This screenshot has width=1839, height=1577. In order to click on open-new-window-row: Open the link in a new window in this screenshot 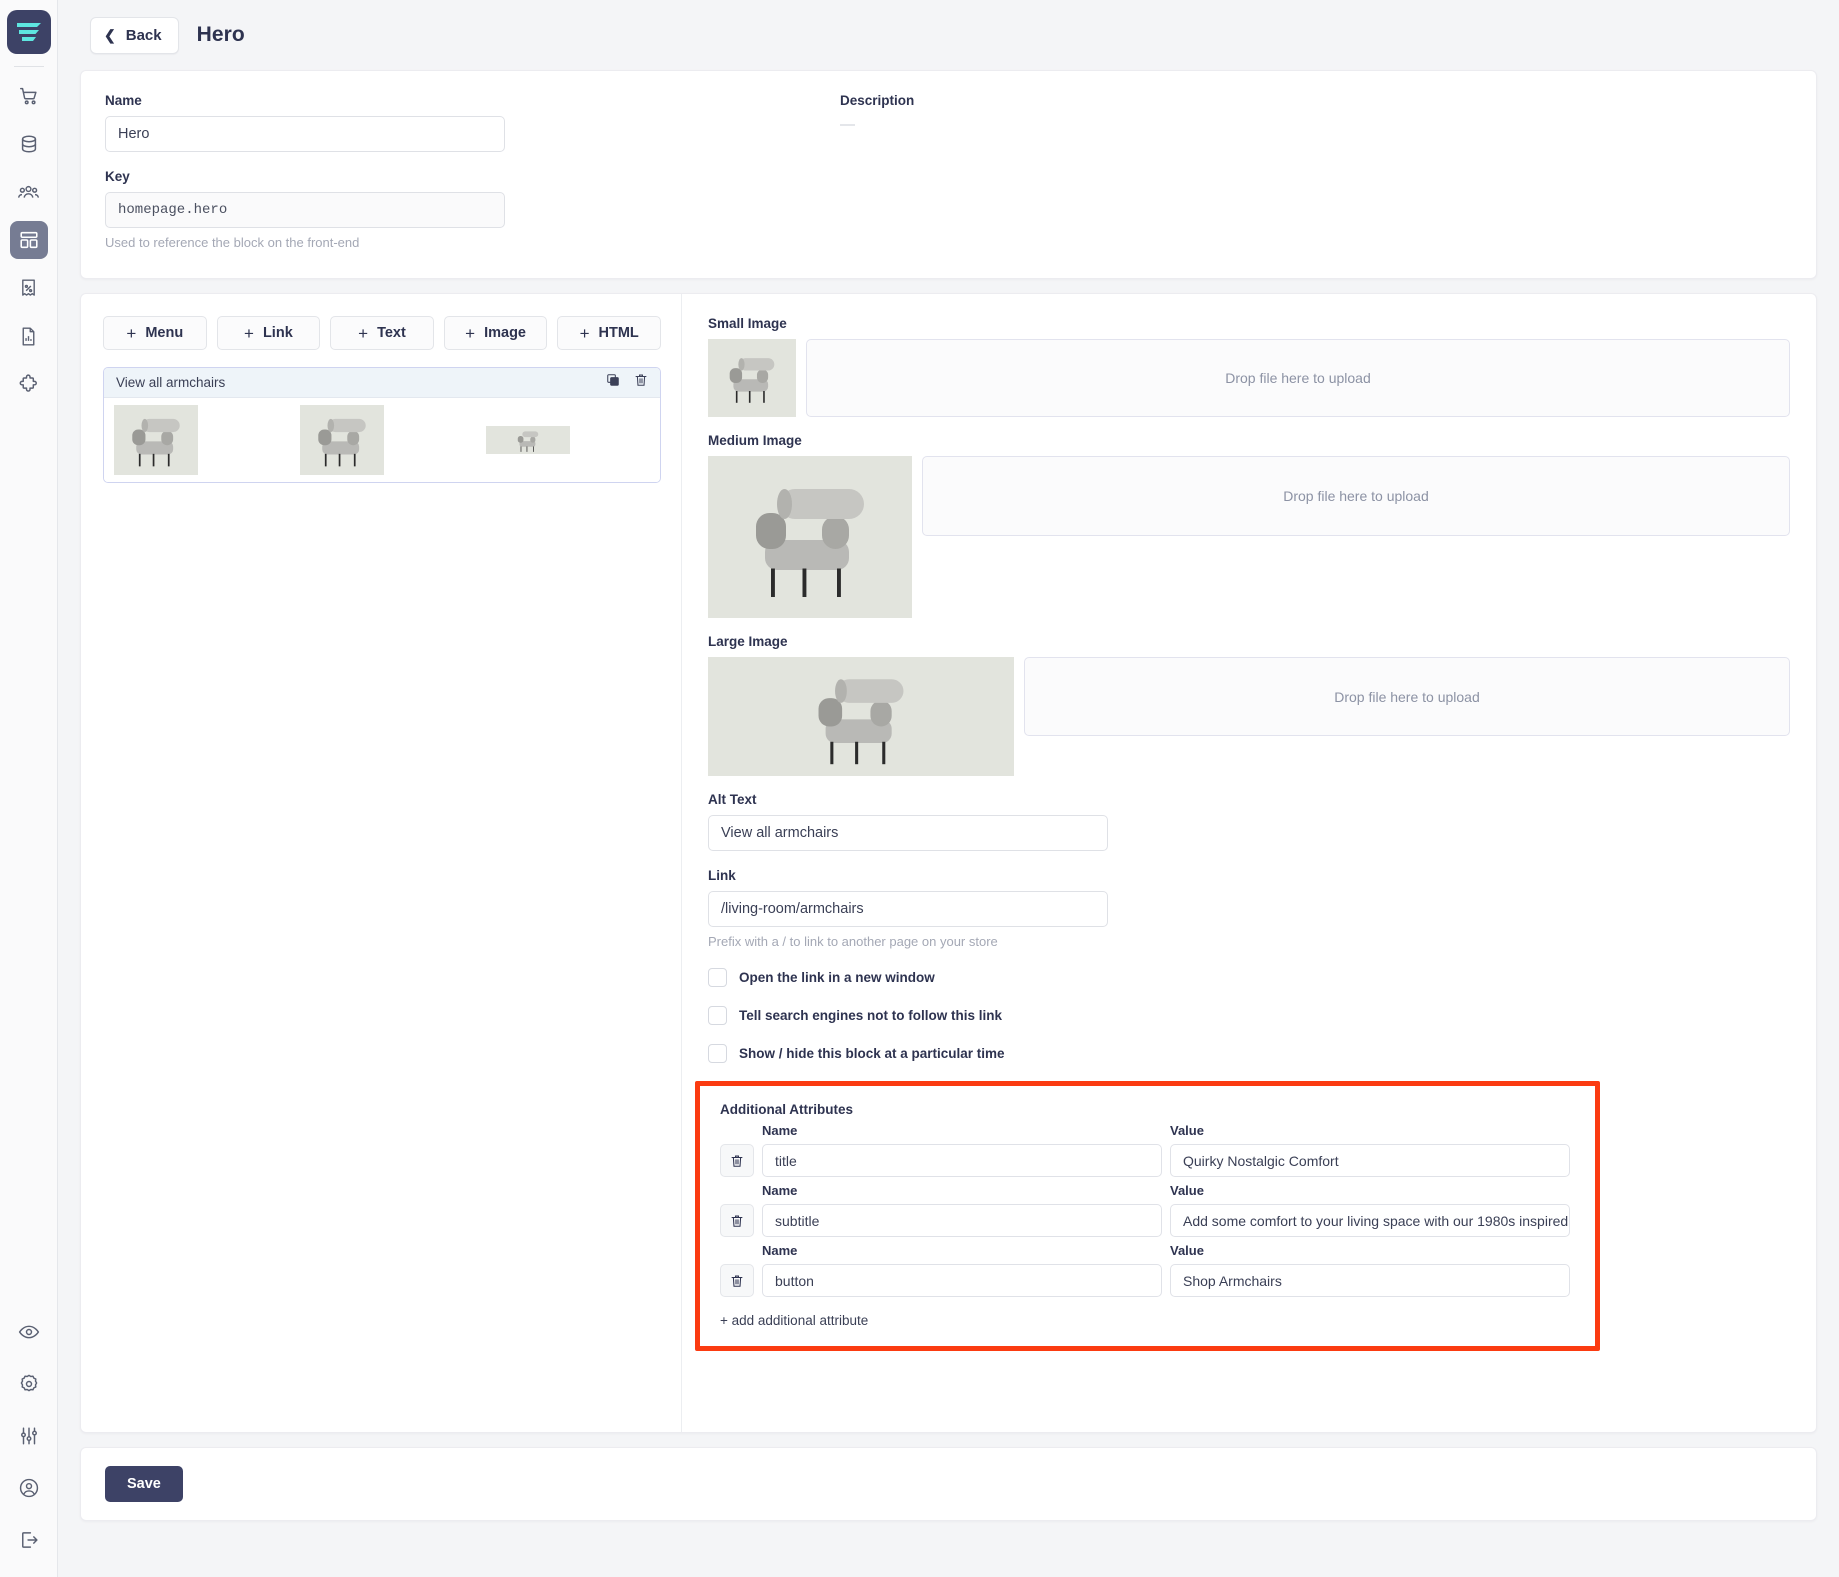, I will do `click(1249, 977)`.